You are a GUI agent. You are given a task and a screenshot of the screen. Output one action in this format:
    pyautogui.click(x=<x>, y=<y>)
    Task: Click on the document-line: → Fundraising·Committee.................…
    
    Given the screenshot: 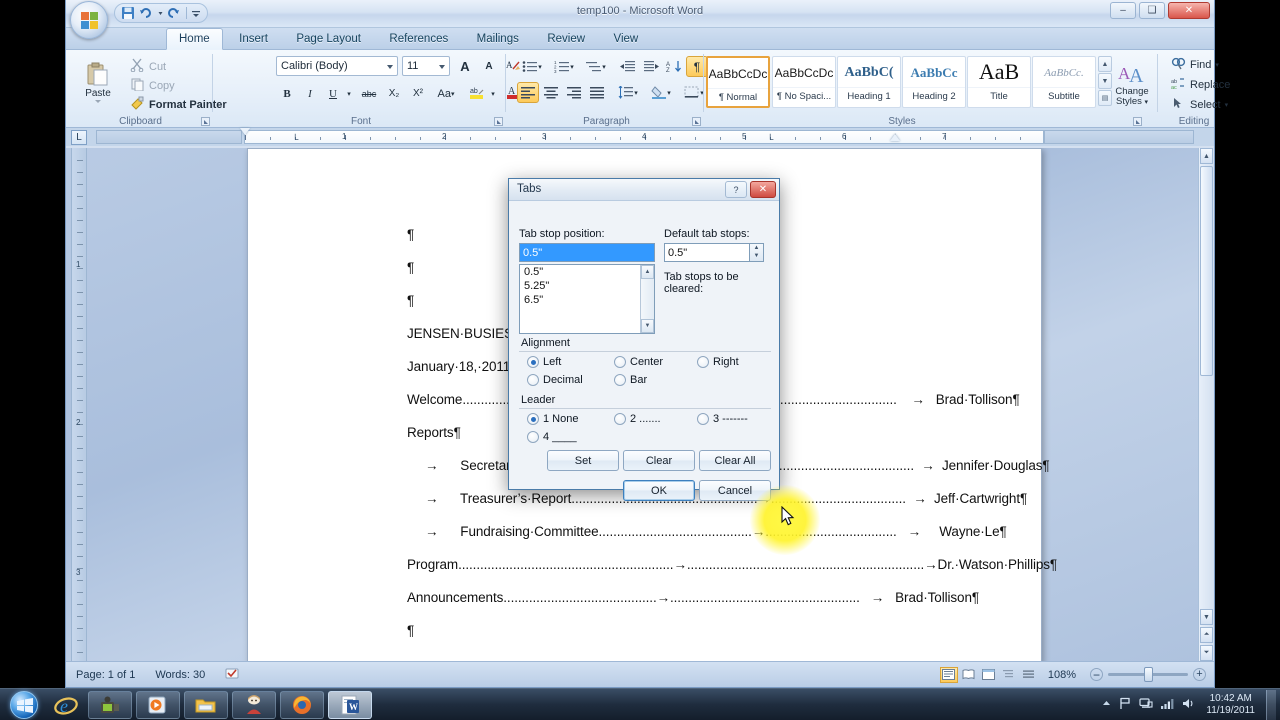 What is the action you would take?
    pyautogui.click(x=716, y=531)
    